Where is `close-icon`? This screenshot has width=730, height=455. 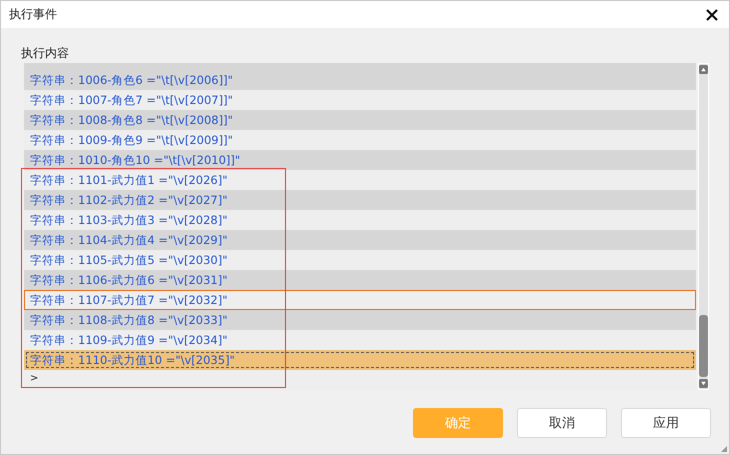 close-icon is located at coordinates (712, 15).